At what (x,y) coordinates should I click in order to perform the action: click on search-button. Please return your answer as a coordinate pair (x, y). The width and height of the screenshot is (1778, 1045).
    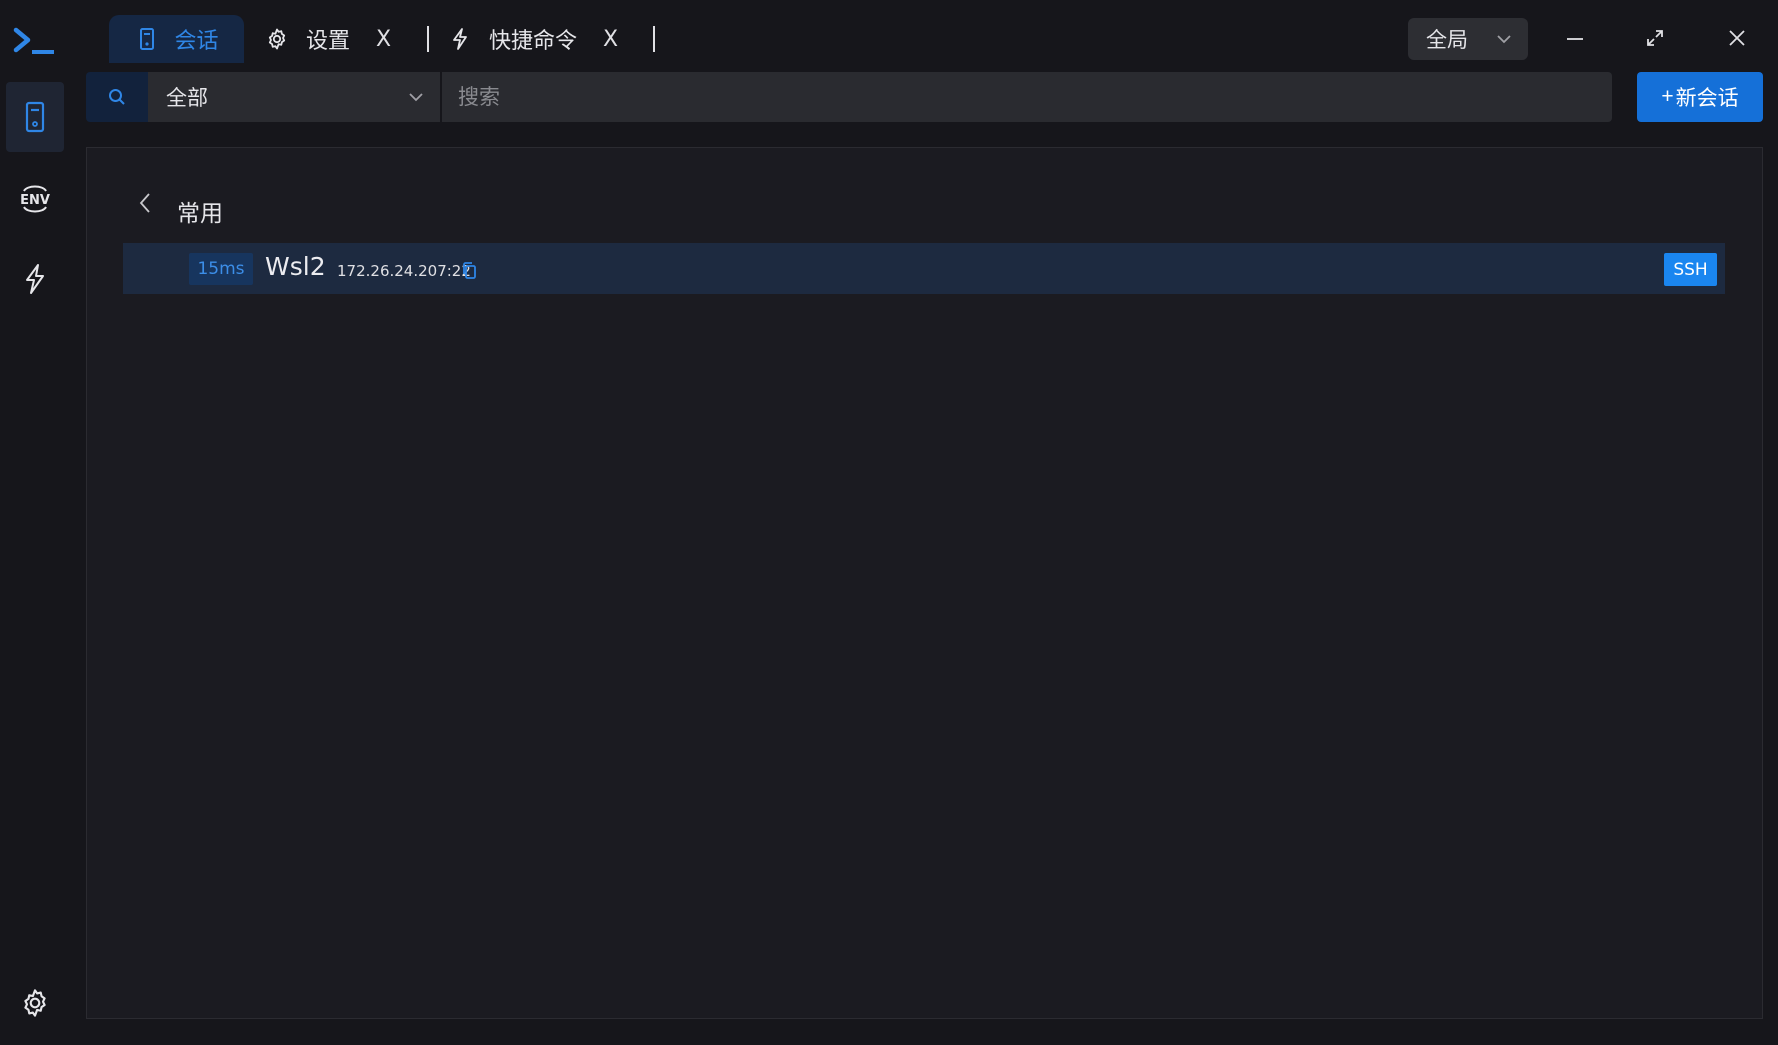
    Looking at the image, I should click on (117, 97).